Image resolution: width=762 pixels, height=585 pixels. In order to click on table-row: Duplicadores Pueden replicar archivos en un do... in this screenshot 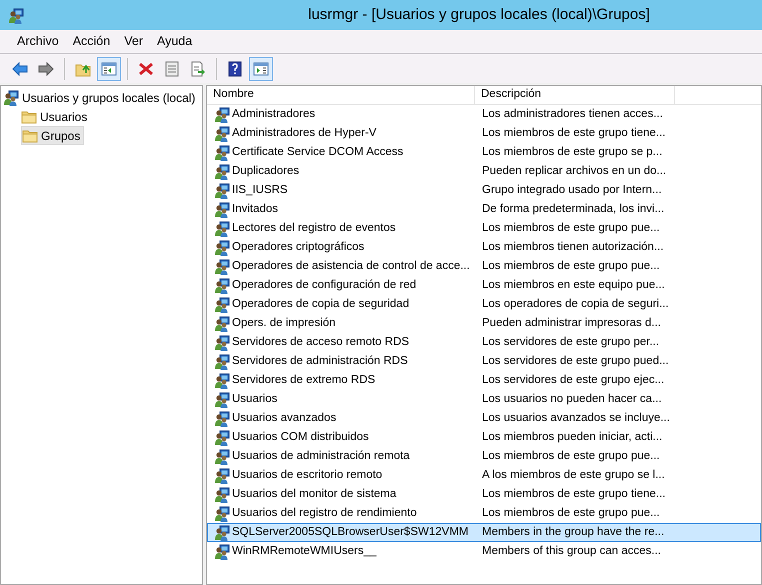, I will do `click(484, 171)`.